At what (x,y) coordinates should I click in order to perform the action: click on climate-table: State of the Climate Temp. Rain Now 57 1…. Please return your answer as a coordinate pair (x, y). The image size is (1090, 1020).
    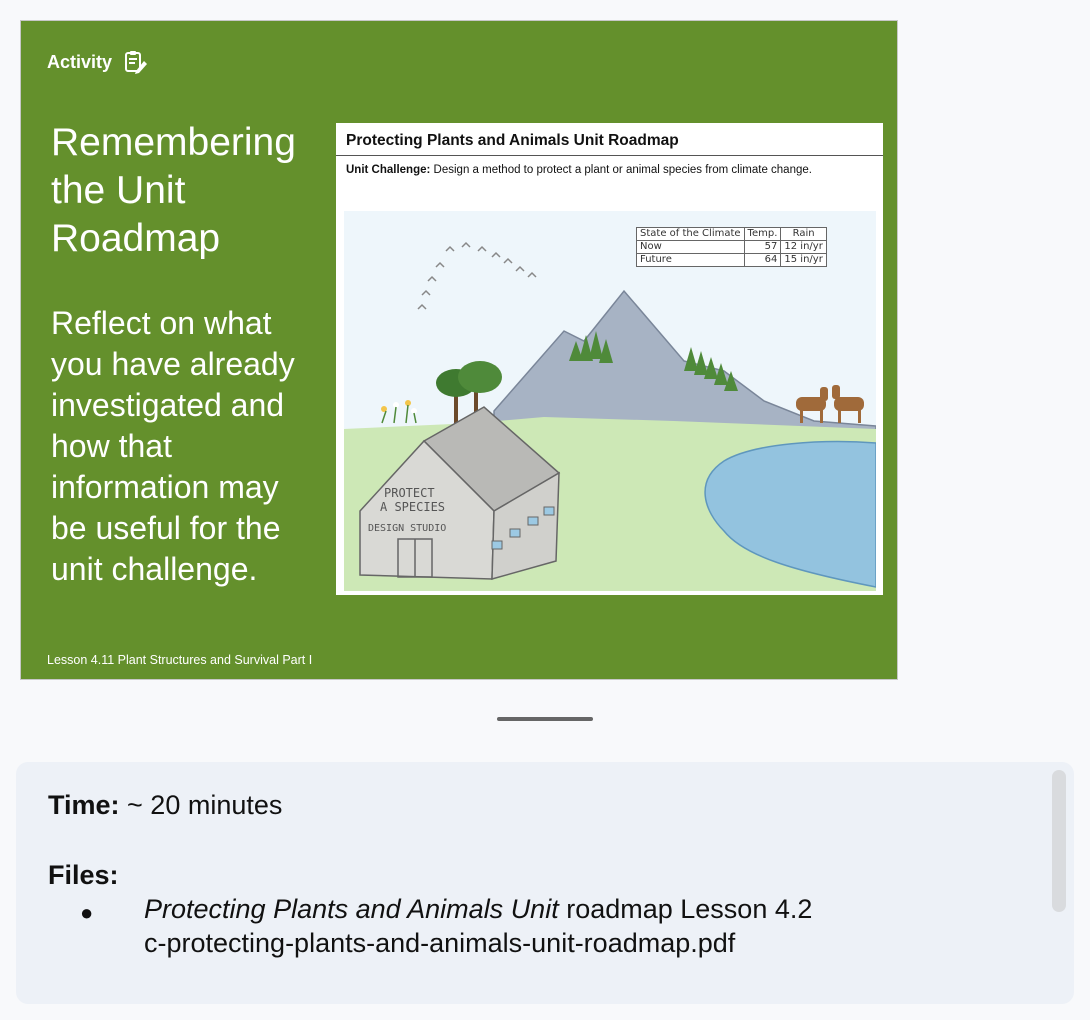
    Looking at the image, I should click on (731, 247).